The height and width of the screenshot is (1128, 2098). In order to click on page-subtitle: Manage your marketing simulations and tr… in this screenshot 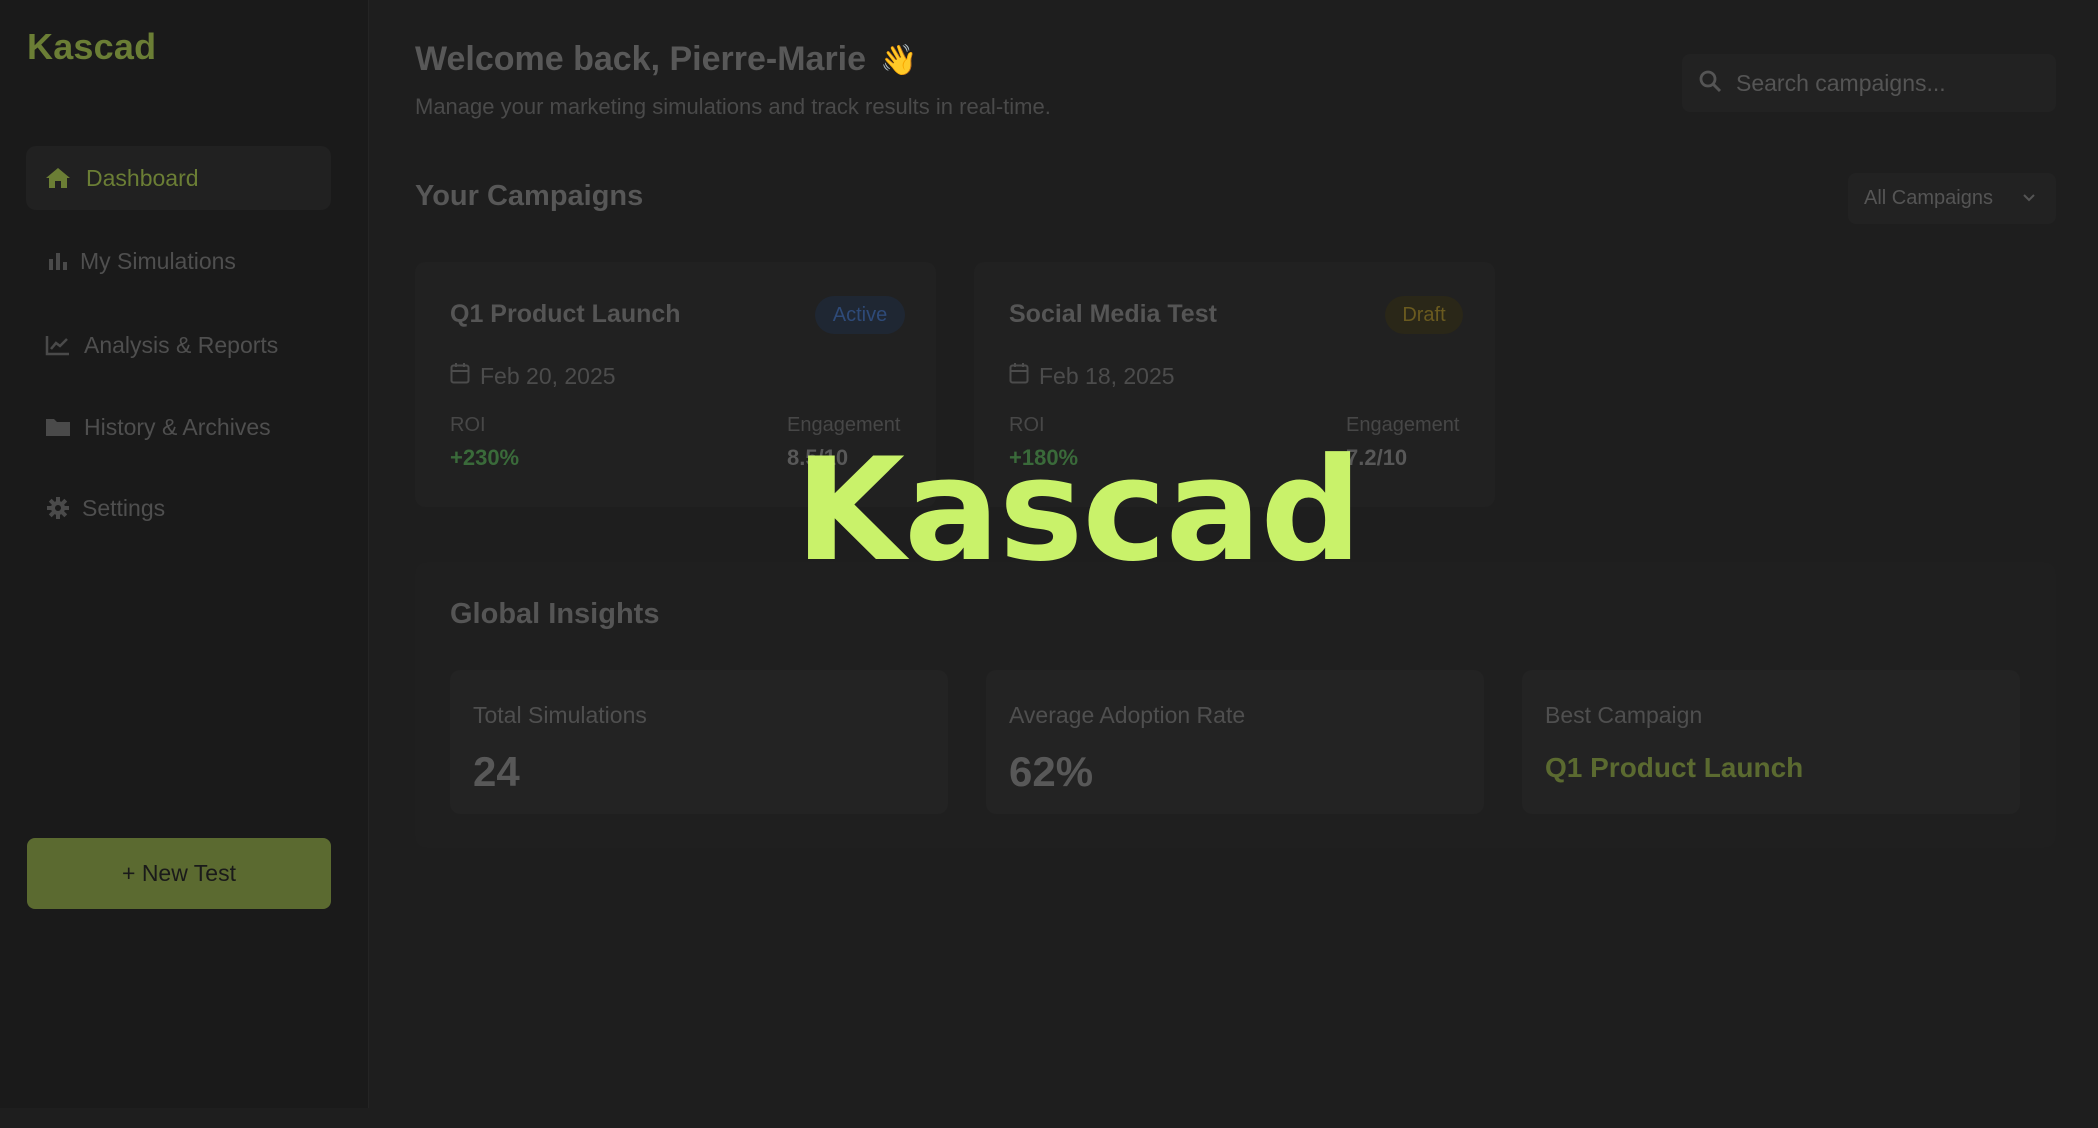, I will do `click(733, 106)`.